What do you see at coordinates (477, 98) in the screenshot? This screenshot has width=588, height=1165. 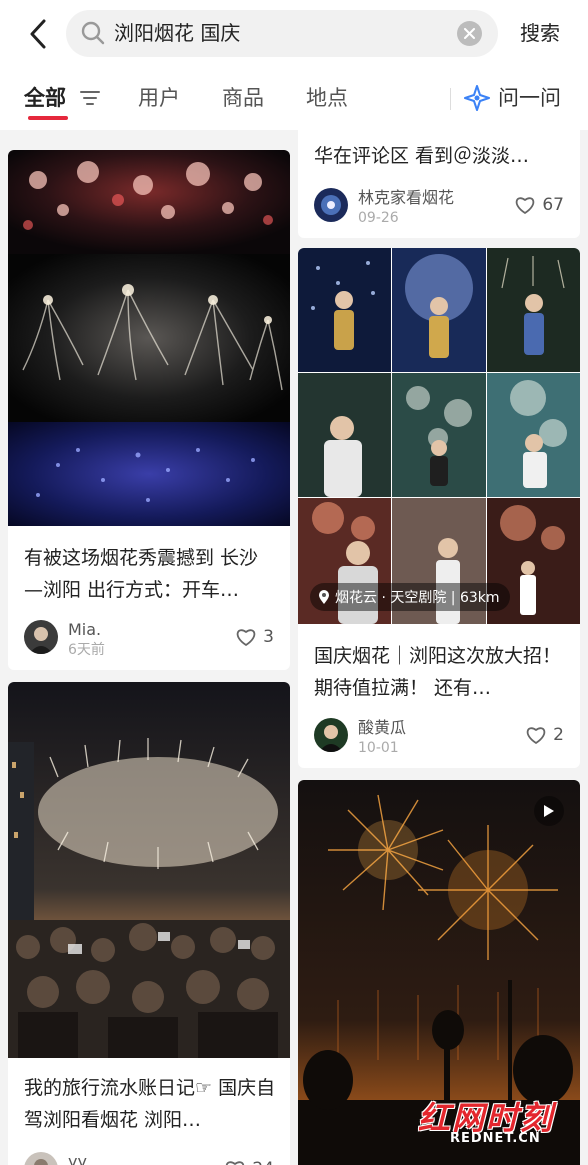 I see `ask-sparkle-icon` at bounding box center [477, 98].